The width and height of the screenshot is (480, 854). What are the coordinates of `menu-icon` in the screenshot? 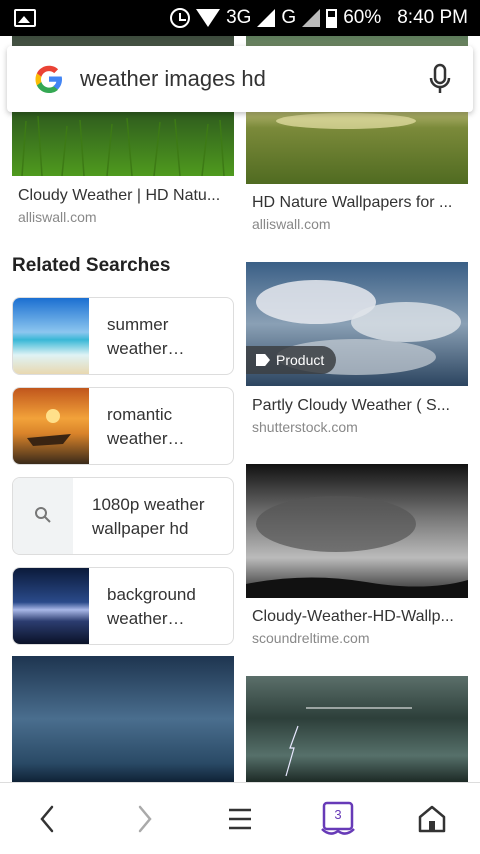 It's located at (240, 819).